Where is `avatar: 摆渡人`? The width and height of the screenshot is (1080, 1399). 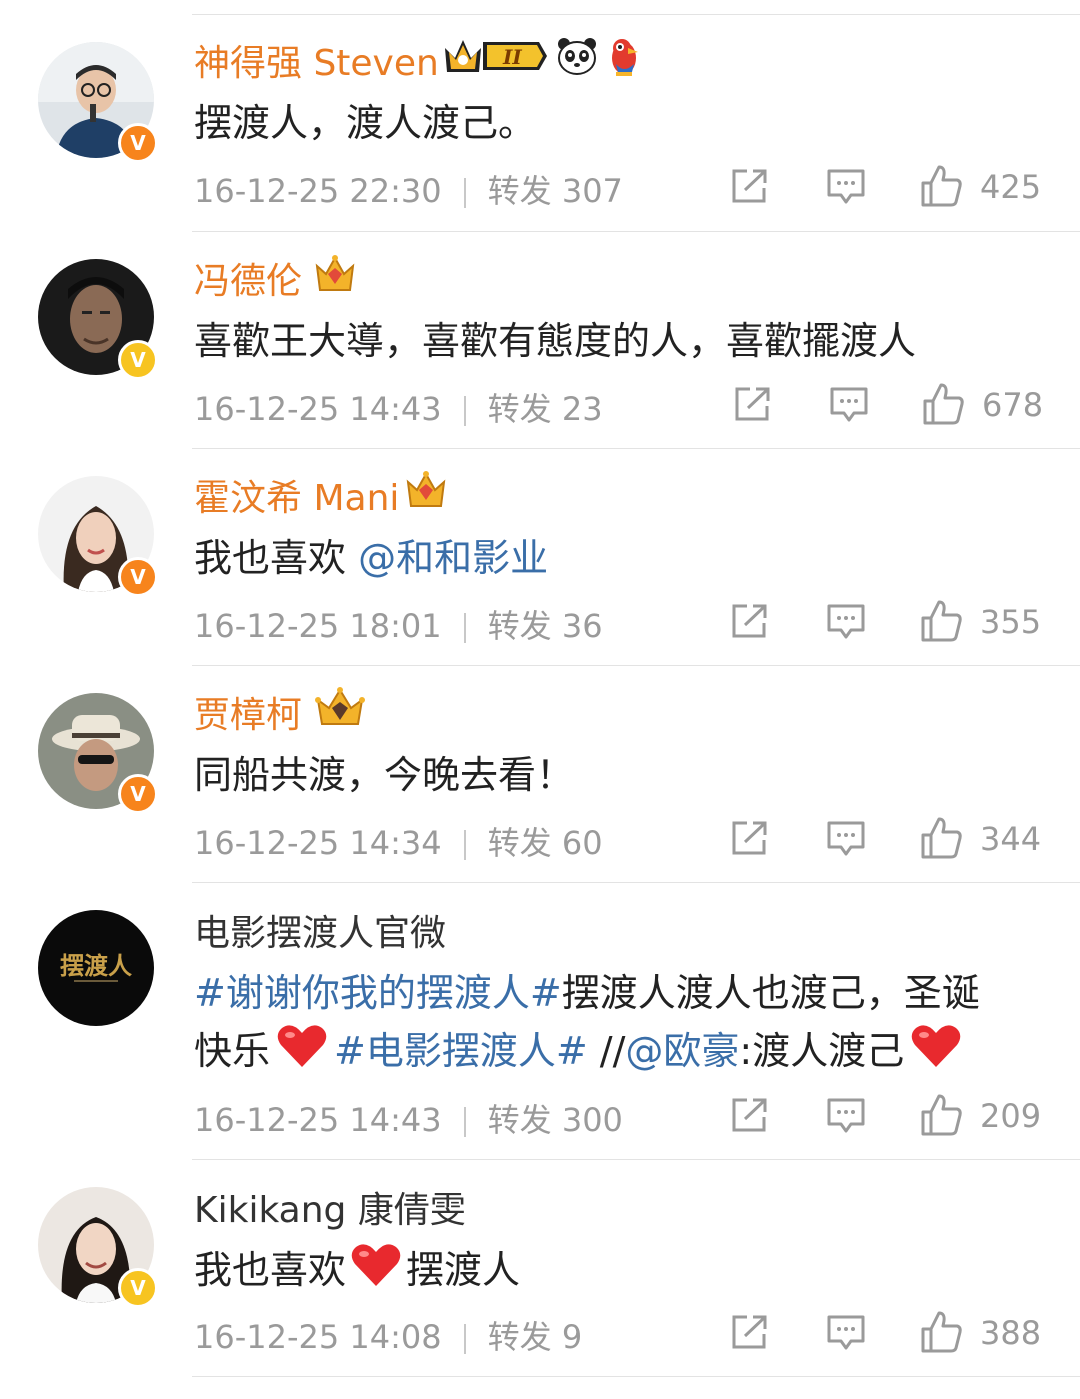
avatar: 摆渡人 is located at coordinates (96, 968).